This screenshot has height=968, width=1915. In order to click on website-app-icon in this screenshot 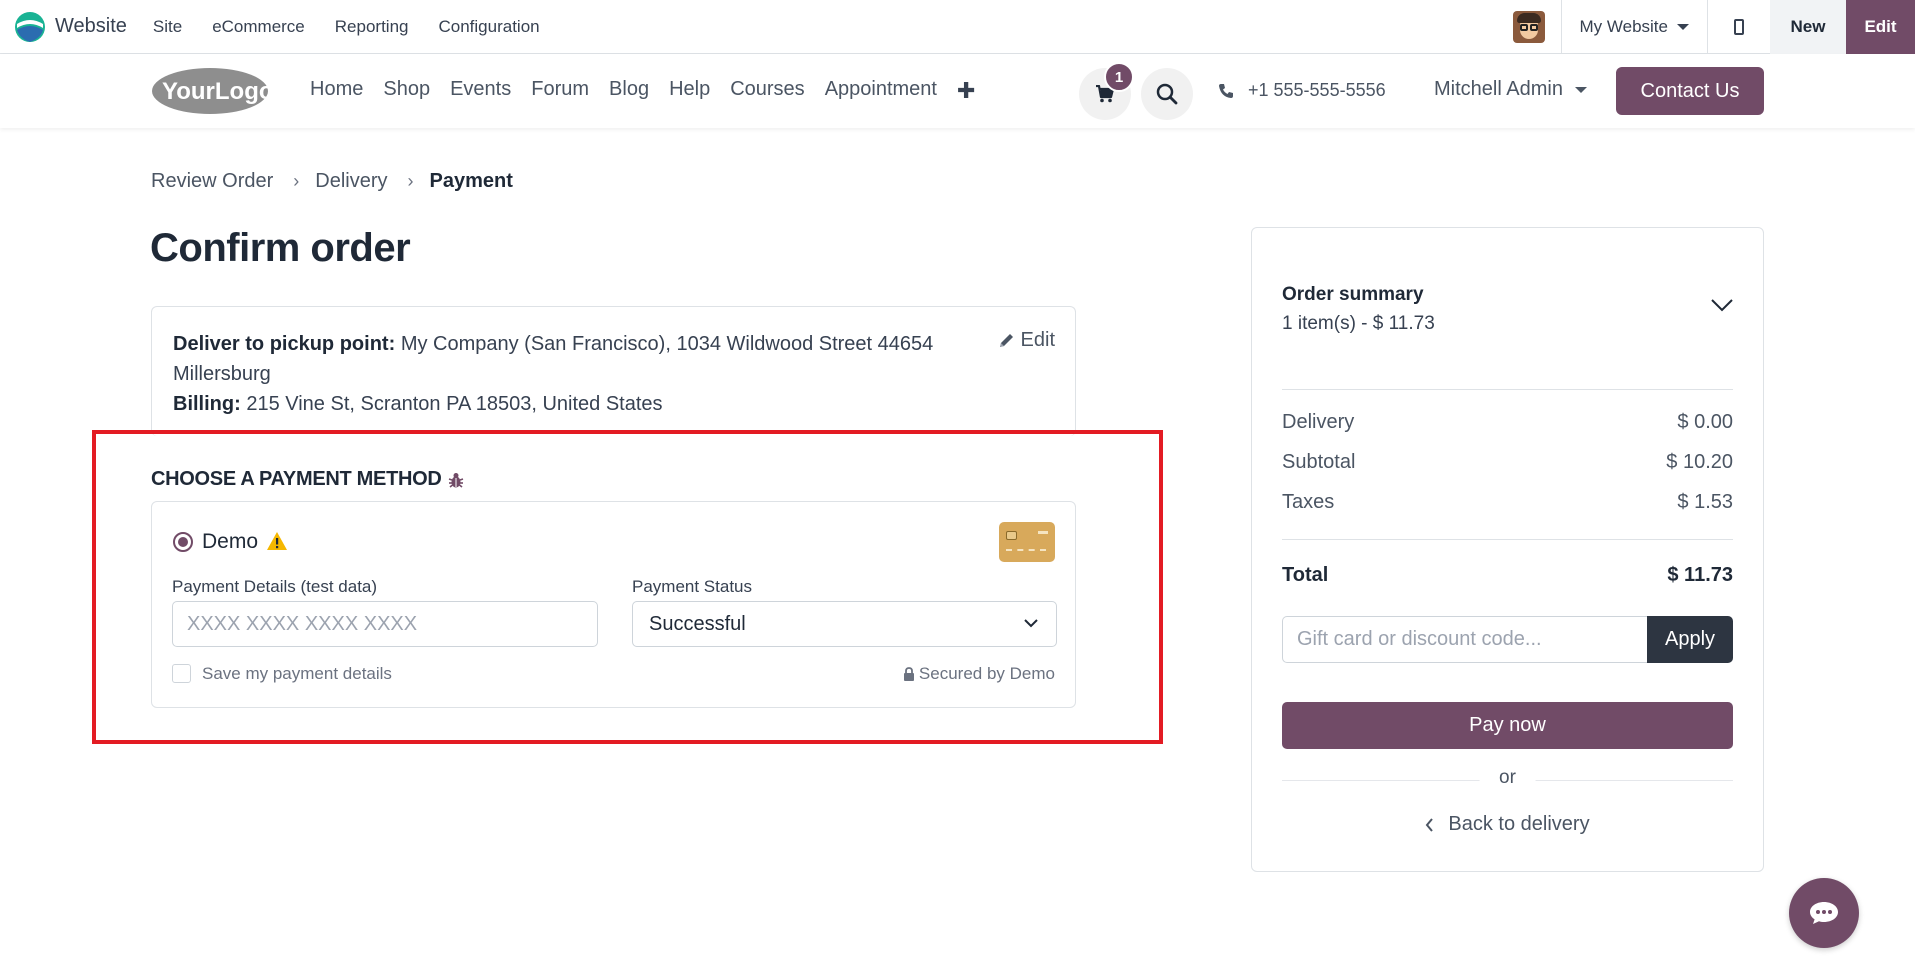, I will do `click(30, 26)`.